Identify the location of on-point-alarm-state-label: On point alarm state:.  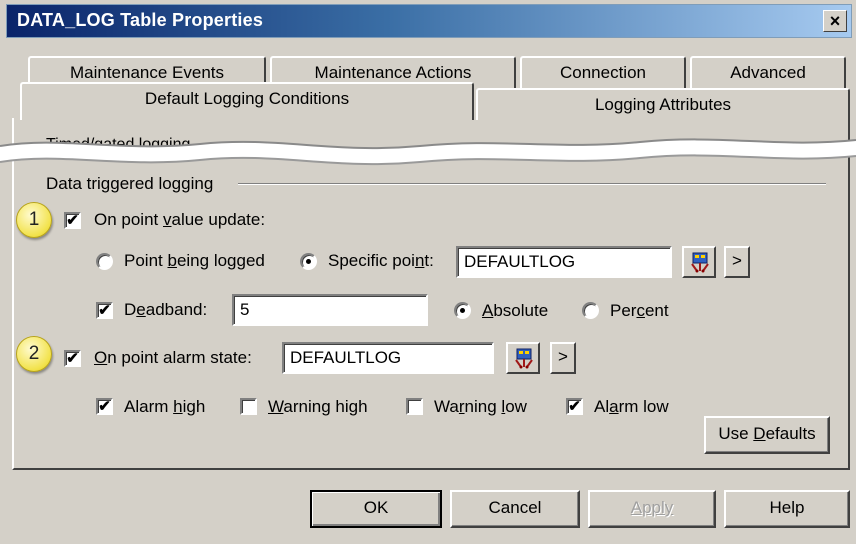
(173, 357).